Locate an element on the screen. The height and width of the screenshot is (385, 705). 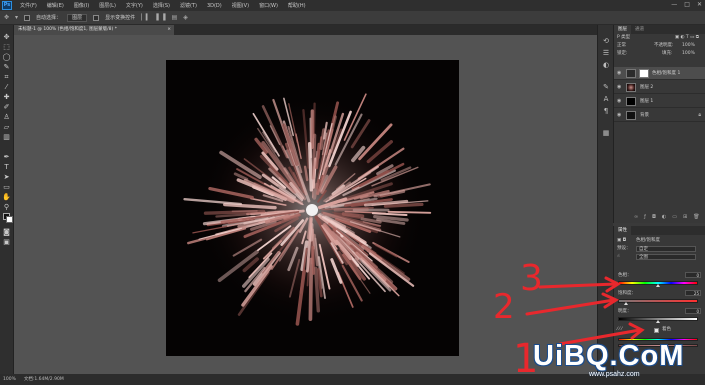
auto-select-target-select: 图层 is located at coordinates (77, 17).